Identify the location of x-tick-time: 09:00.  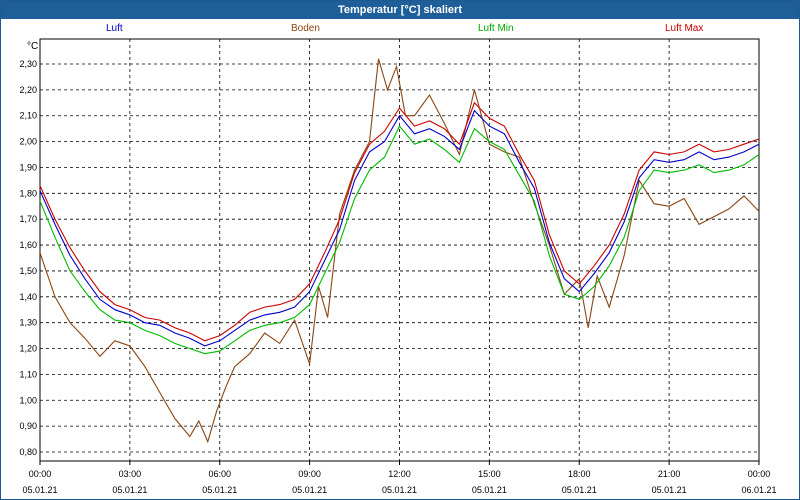
(309, 474).